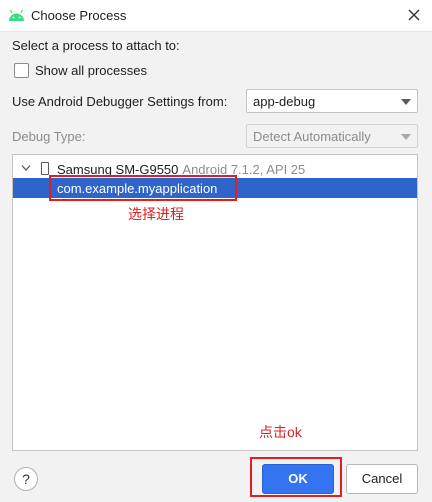 This screenshot has height=502, width=432. I want to click on show-all-processes-label: Show all processes, so click(91, 70).